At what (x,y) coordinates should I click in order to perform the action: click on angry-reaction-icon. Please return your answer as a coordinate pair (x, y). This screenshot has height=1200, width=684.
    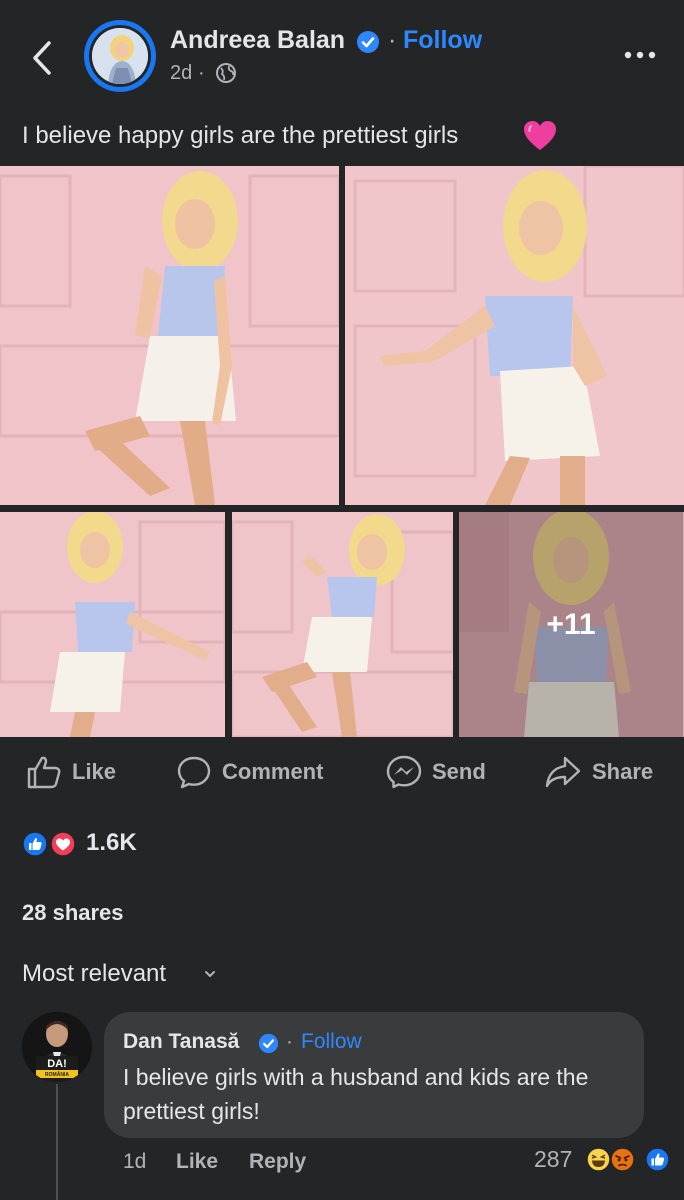
    Looking at the image, I should click on (622, 1159).